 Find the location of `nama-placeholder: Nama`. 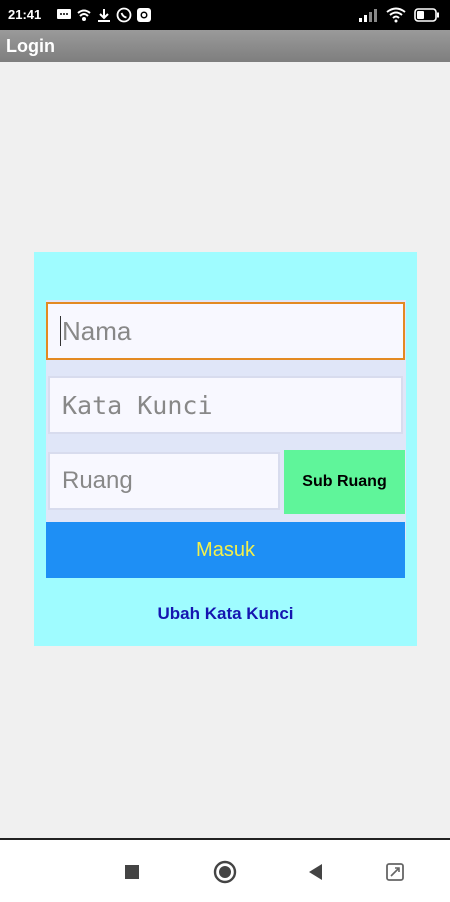

nama-placeholder: Nama is located at coordinates (97, 330).